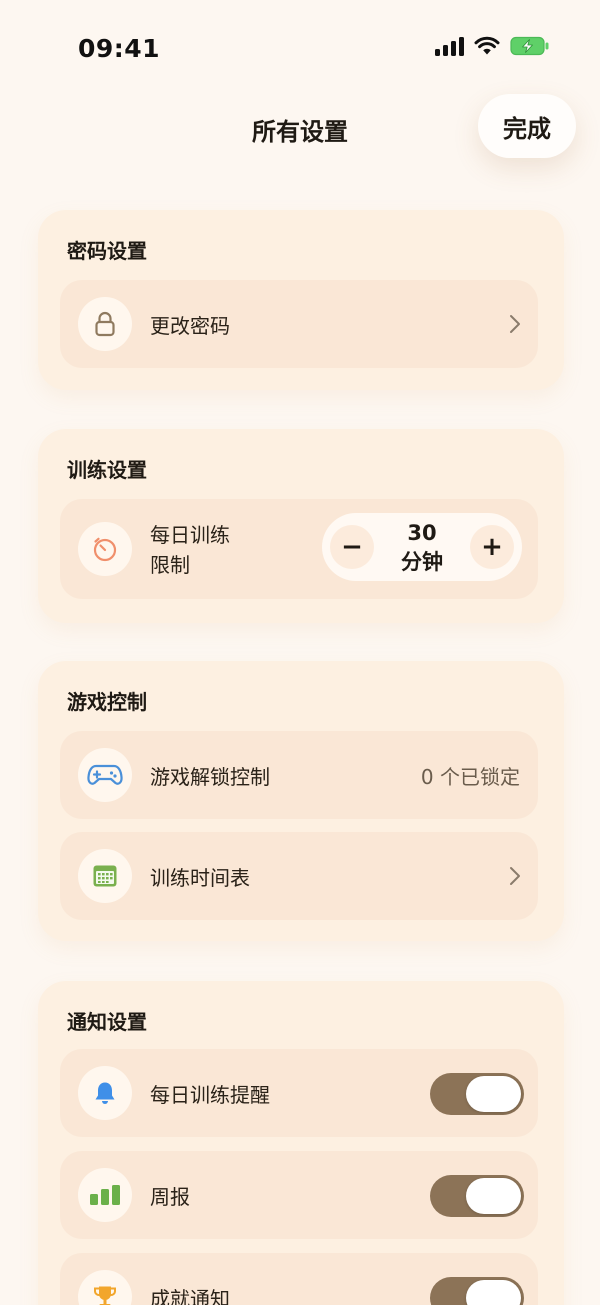 This screenshot has width=600, height=1305. I want to click on daily-limit-number: 30, so click(422, 533).